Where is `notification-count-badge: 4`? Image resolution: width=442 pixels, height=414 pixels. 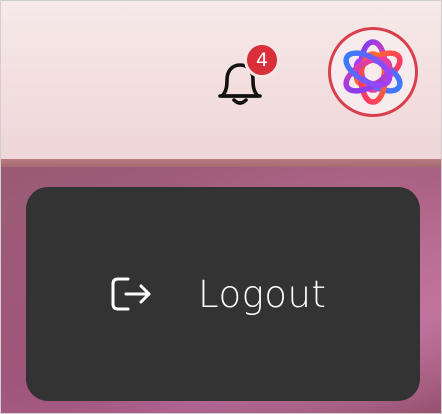
notification-count-badge: 4 is located at coordinates (262, 60).